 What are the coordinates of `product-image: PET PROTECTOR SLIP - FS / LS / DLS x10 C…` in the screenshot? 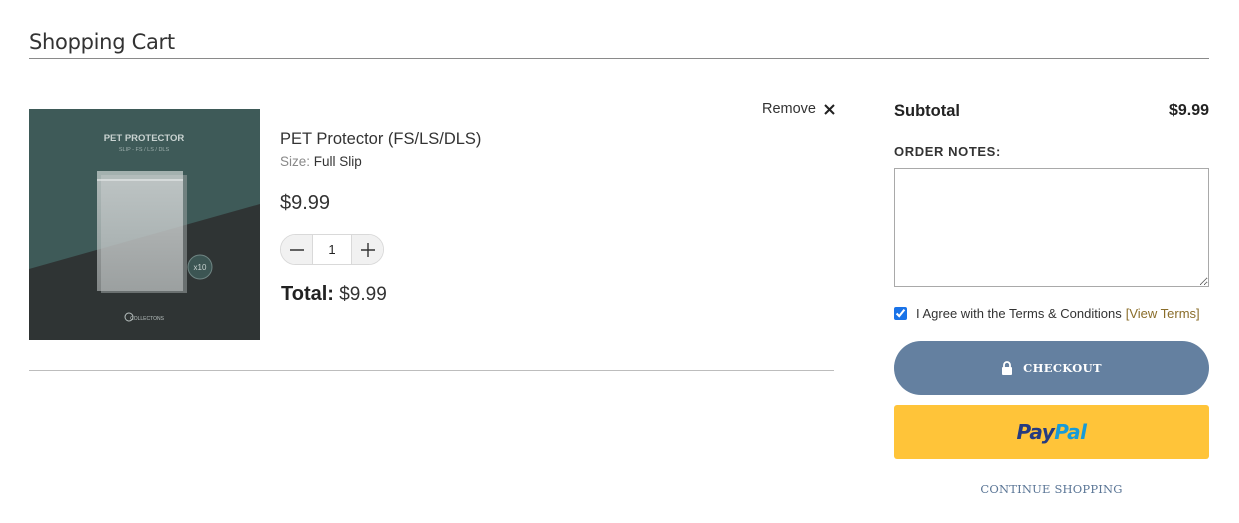 It's located at (144, 224).